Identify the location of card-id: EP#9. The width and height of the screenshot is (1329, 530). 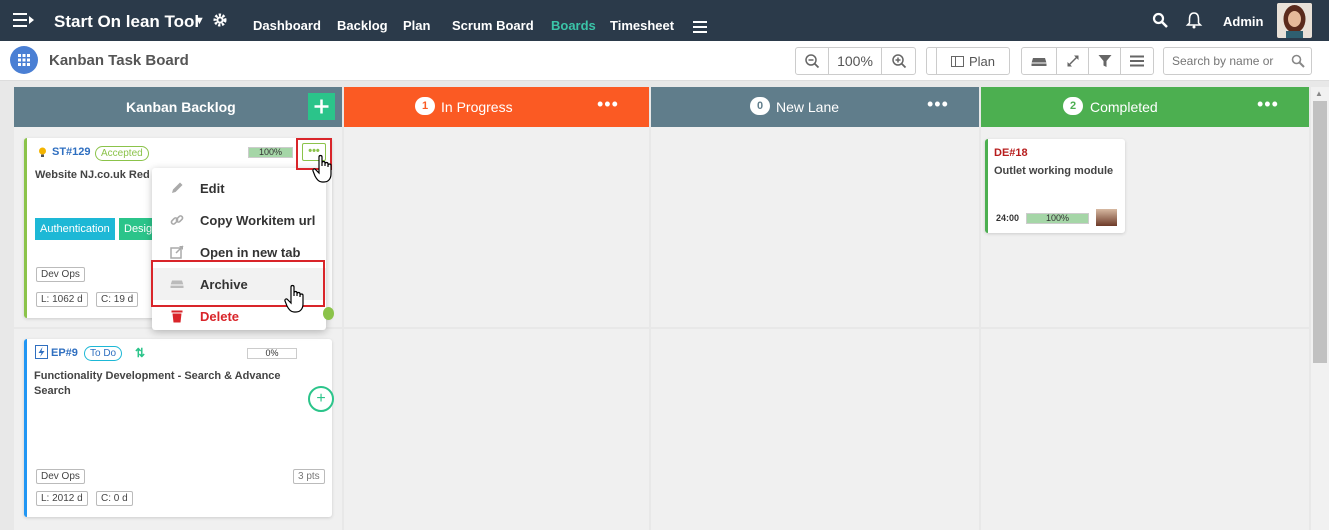
(64, 353).